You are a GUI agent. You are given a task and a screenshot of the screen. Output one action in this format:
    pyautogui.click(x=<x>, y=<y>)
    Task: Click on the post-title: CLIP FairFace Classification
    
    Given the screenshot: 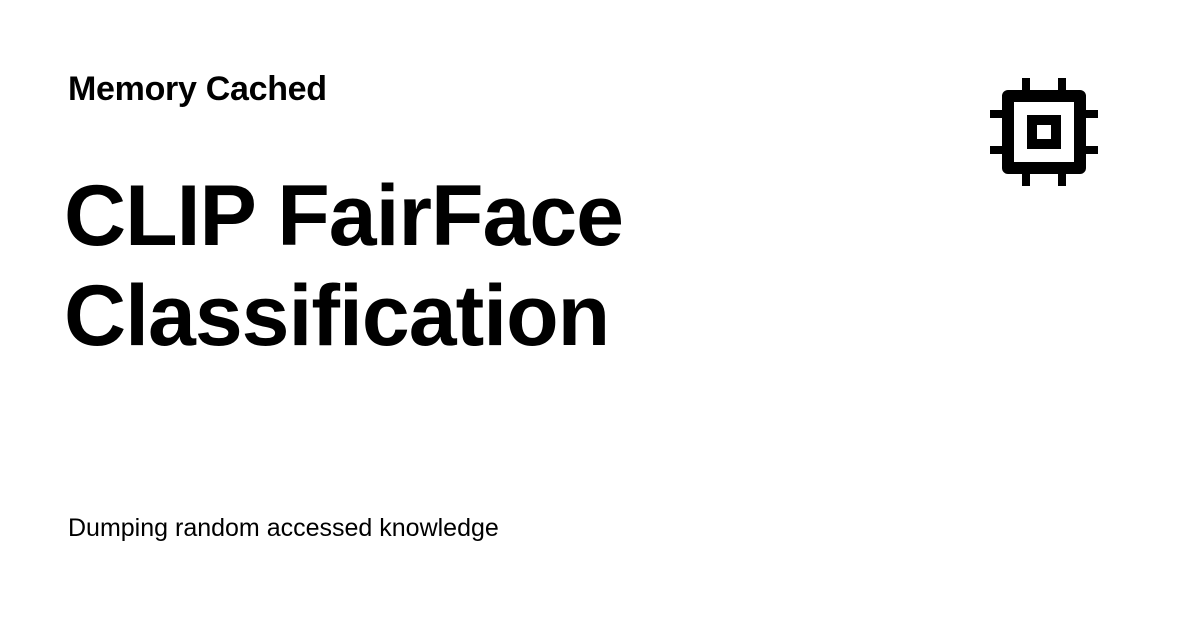 What is the action you would take?
    pyautogui.click(x=344, y=266)
    